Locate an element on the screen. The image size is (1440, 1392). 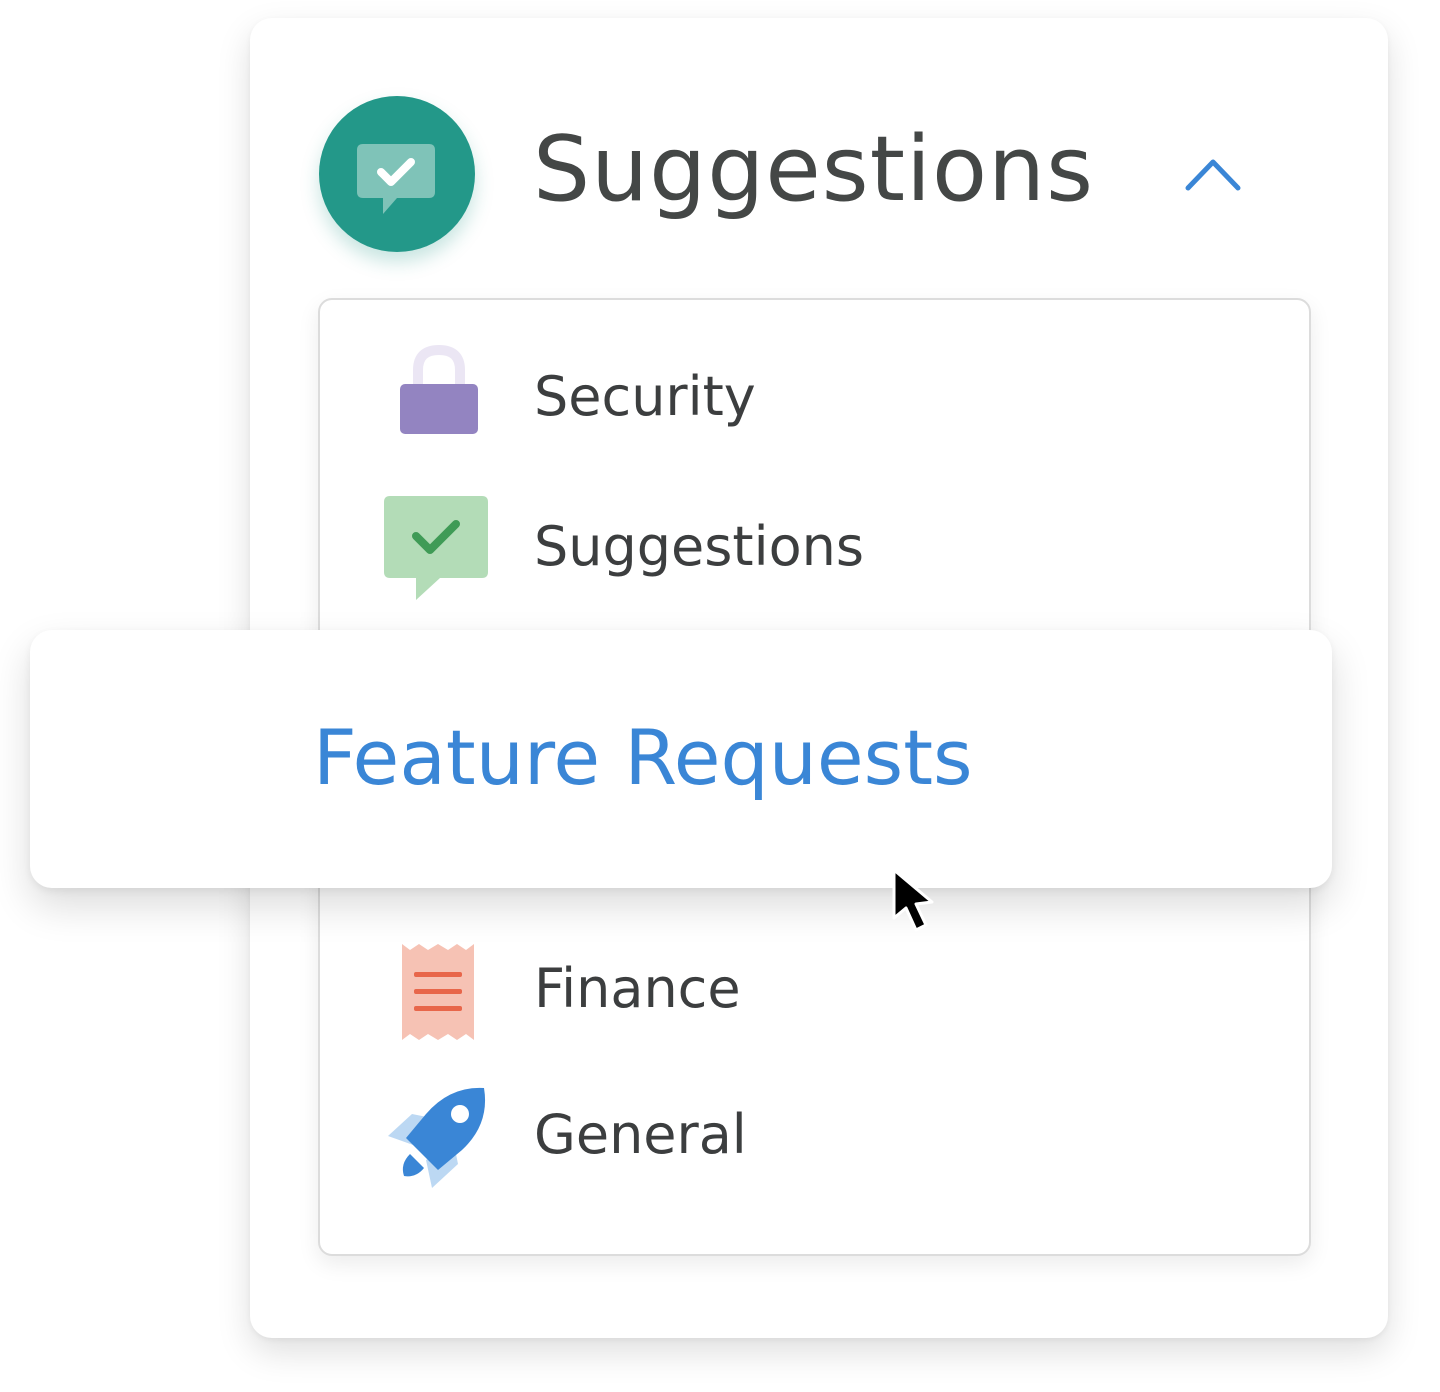
menu-item-suggestions: Suggestions is located at coordinates (814, 548).